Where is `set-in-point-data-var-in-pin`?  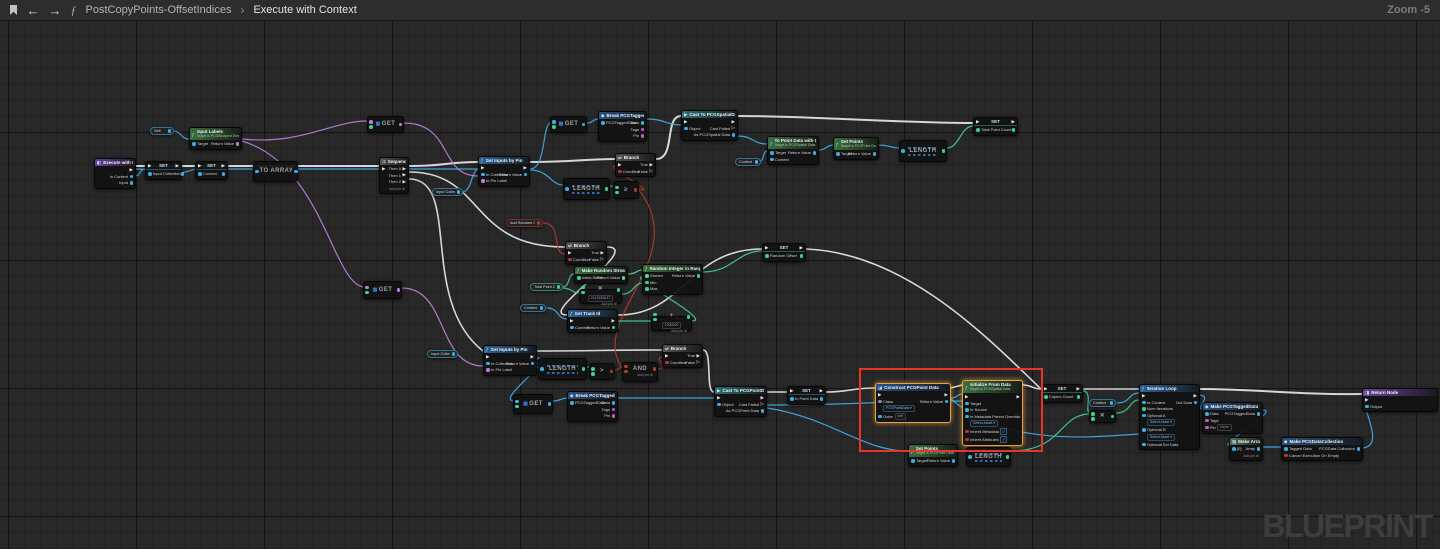
set-in-point-data-var-in-pin is located at coordinates (792, 399).